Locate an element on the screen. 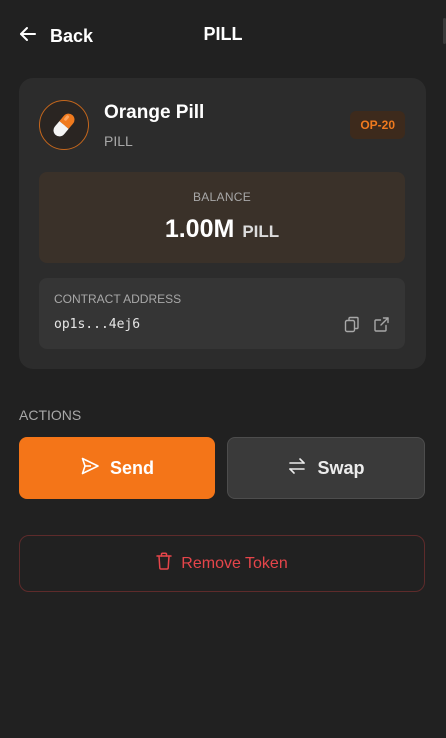  swap-button: Swap is located at coordinates (326, 468).